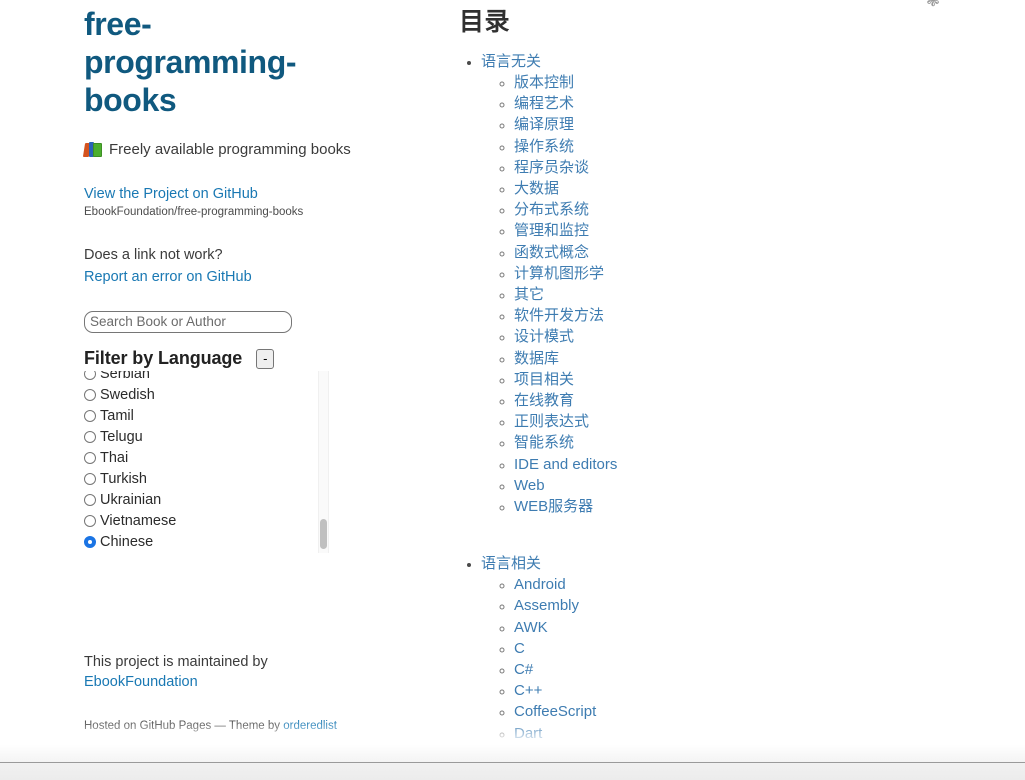 The width and height of the screenshot is (1025, 780). What do you see at coordinates (188, 322) in the screenshot?
I see `search-input` at bounding box center [188, 322].